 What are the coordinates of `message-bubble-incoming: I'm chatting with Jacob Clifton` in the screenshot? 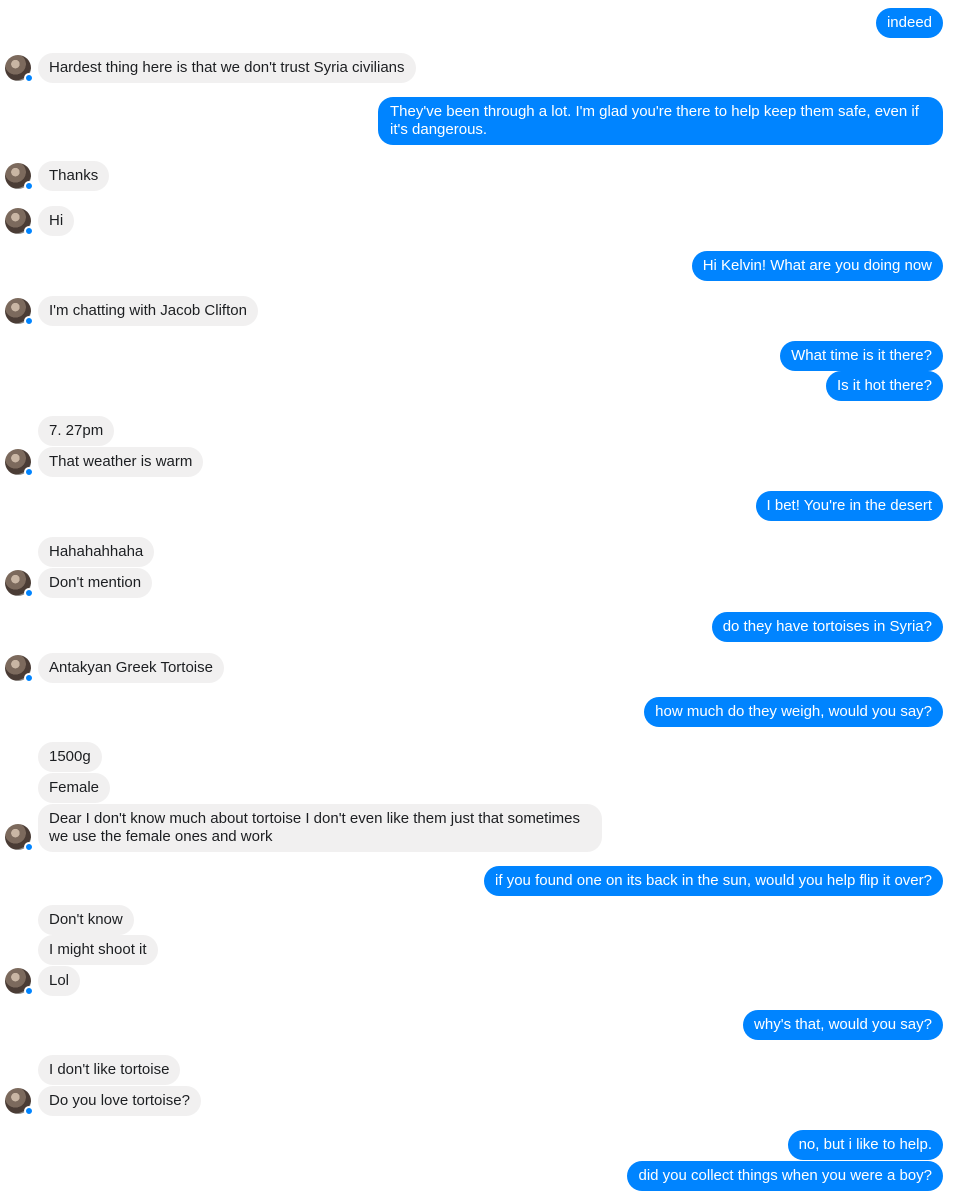 It's located at (148, 311).